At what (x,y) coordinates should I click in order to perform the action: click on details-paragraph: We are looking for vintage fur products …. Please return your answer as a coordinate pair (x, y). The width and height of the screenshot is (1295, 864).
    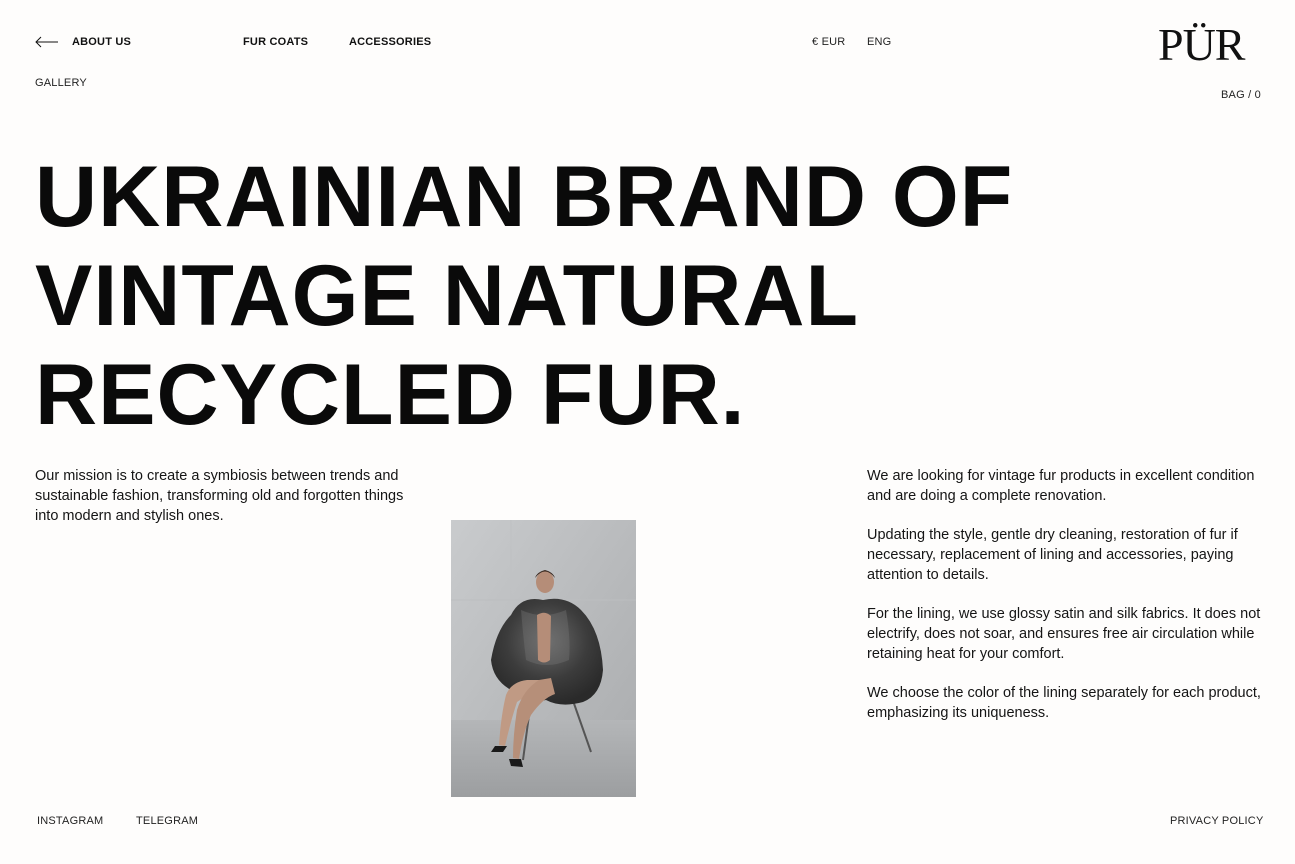
    Looking at the image, I should click on (1061, 486).